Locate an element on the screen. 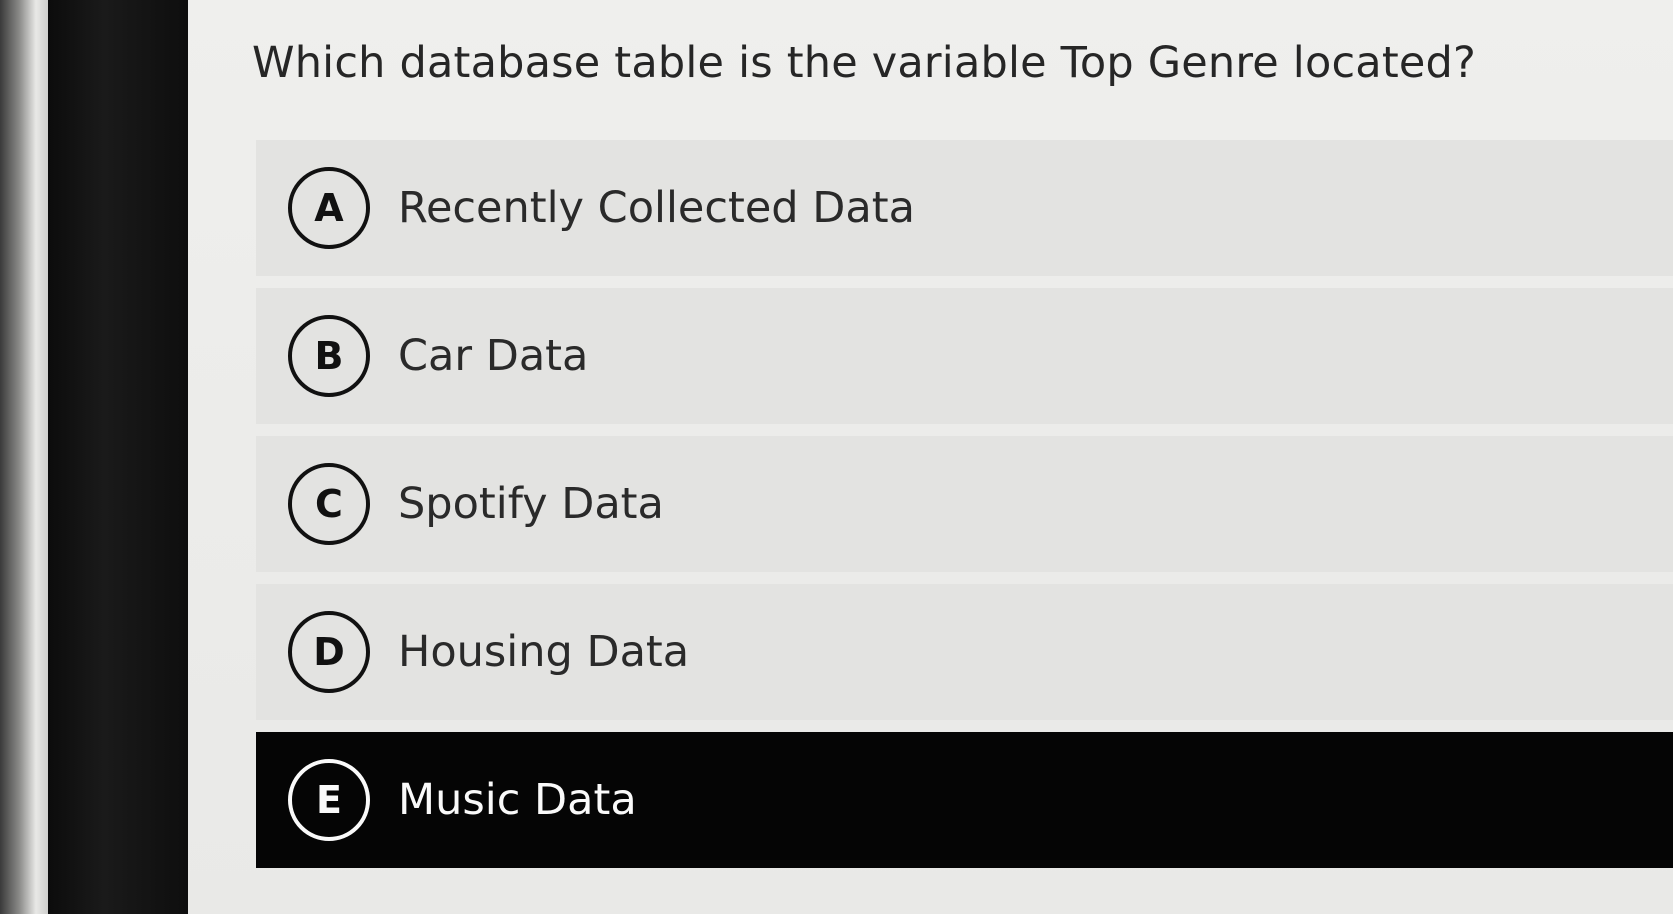 The image size is (1673, 914). option-e: E Music Data is located at coordinates (964, 800).